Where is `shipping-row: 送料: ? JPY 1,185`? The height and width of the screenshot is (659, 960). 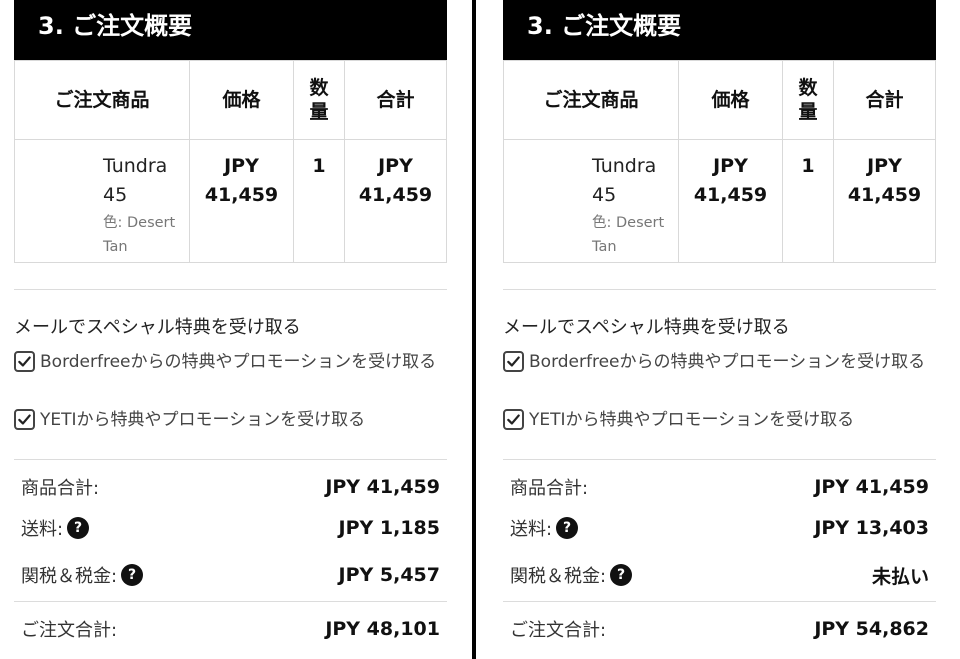
shipping-row: 送料: ? JPY 1,185 is located at coordinates (230, 528).